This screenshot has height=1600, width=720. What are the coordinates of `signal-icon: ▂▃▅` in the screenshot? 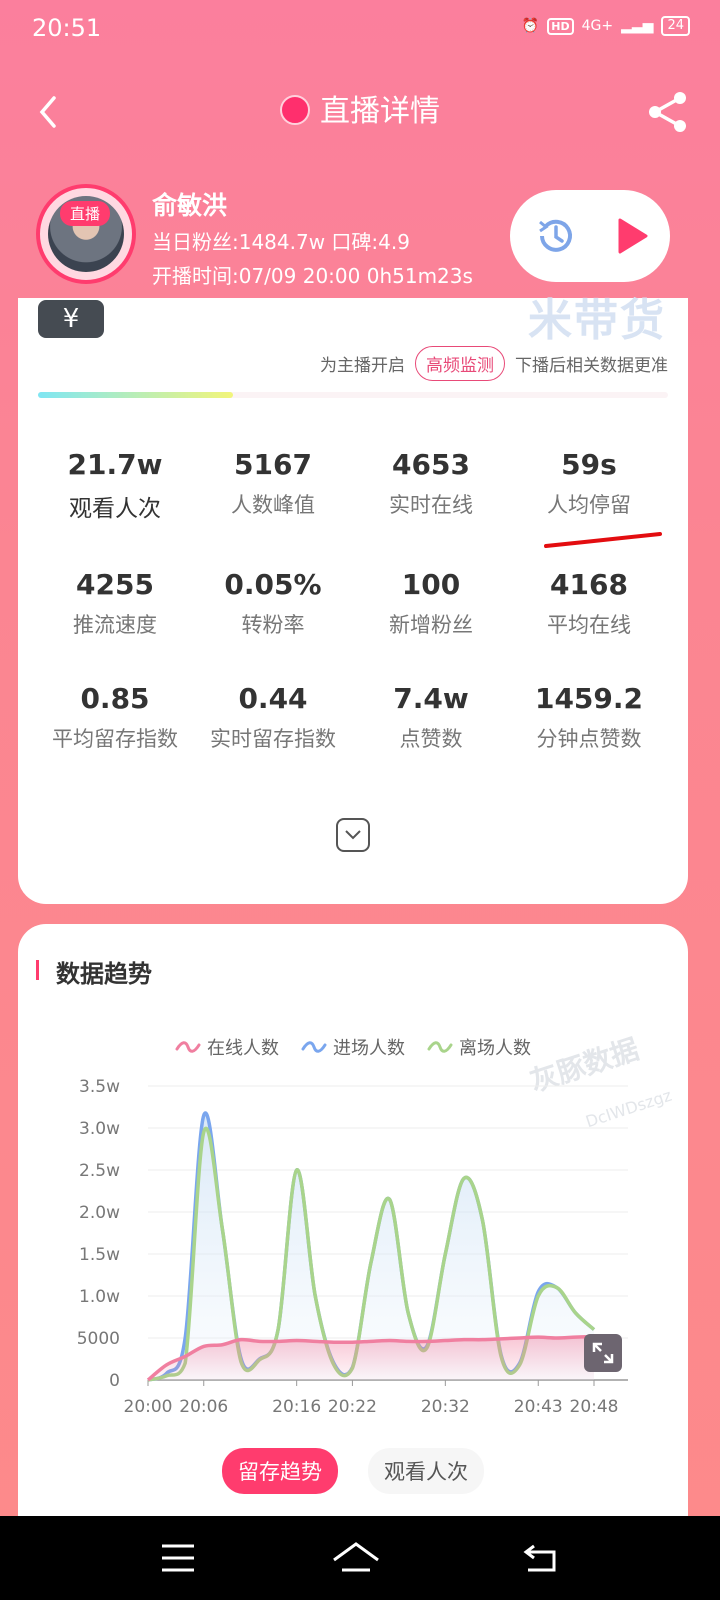 It's located at (637, 26).